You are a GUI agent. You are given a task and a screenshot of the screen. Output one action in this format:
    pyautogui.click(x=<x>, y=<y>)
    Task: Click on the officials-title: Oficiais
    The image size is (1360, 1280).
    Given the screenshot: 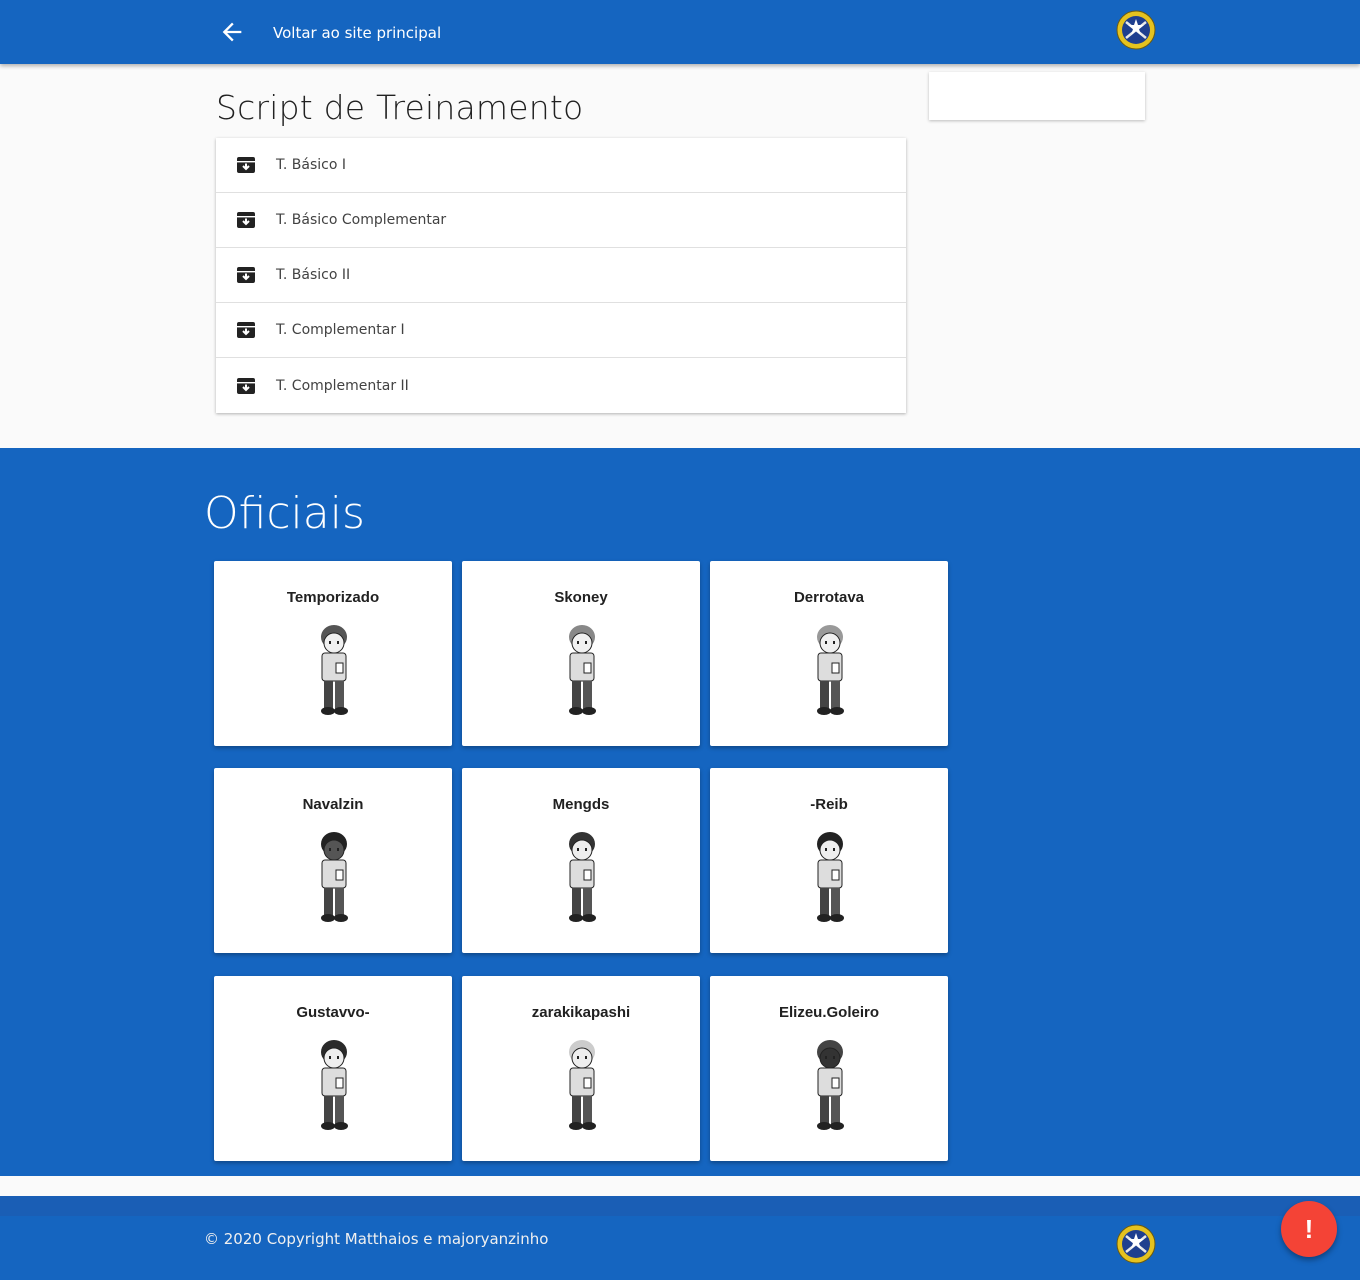 What is the action you would take?
    pyautogui.click(x=284, y=513)
    